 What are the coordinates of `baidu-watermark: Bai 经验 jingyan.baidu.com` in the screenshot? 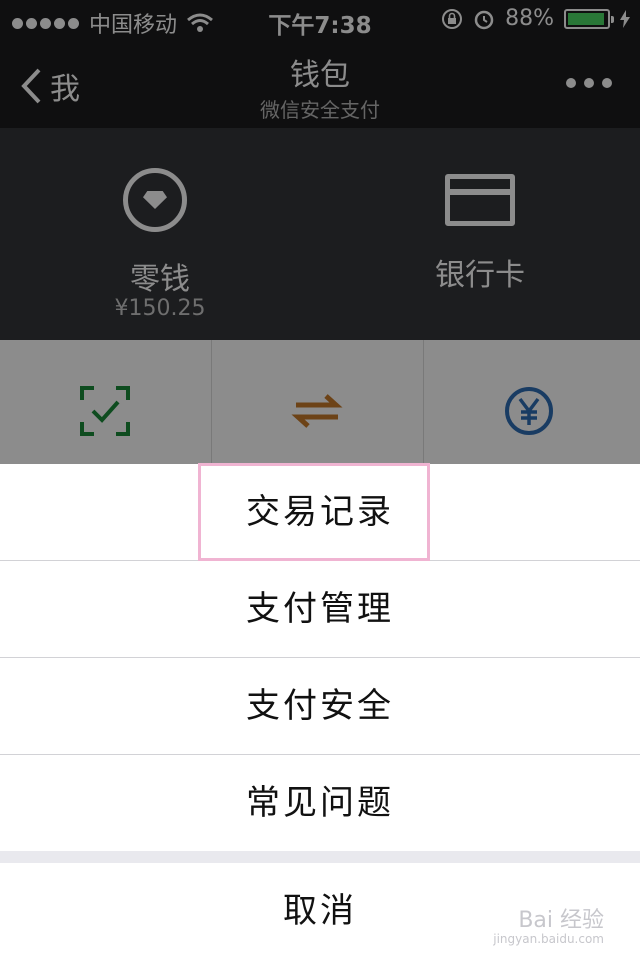 It's located at (548, 926).